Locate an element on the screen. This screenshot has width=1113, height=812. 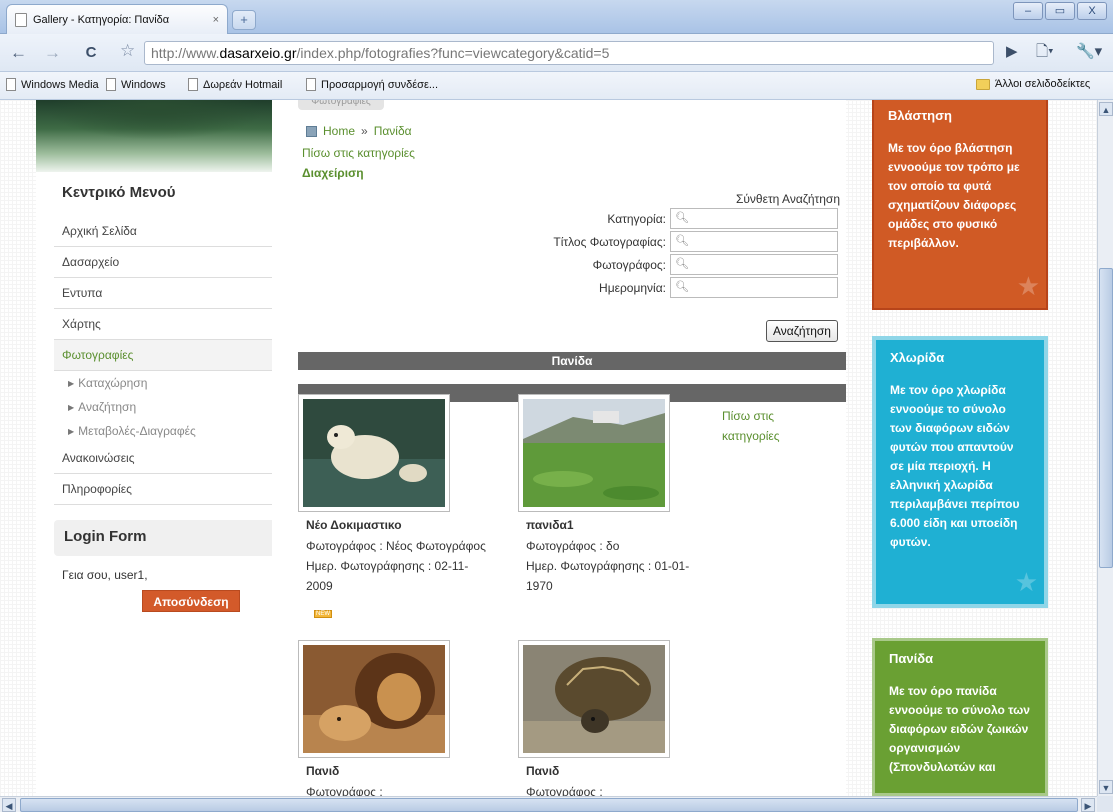
page-menu-icon: 🗋▾ is located at coordinates (1045, 52).